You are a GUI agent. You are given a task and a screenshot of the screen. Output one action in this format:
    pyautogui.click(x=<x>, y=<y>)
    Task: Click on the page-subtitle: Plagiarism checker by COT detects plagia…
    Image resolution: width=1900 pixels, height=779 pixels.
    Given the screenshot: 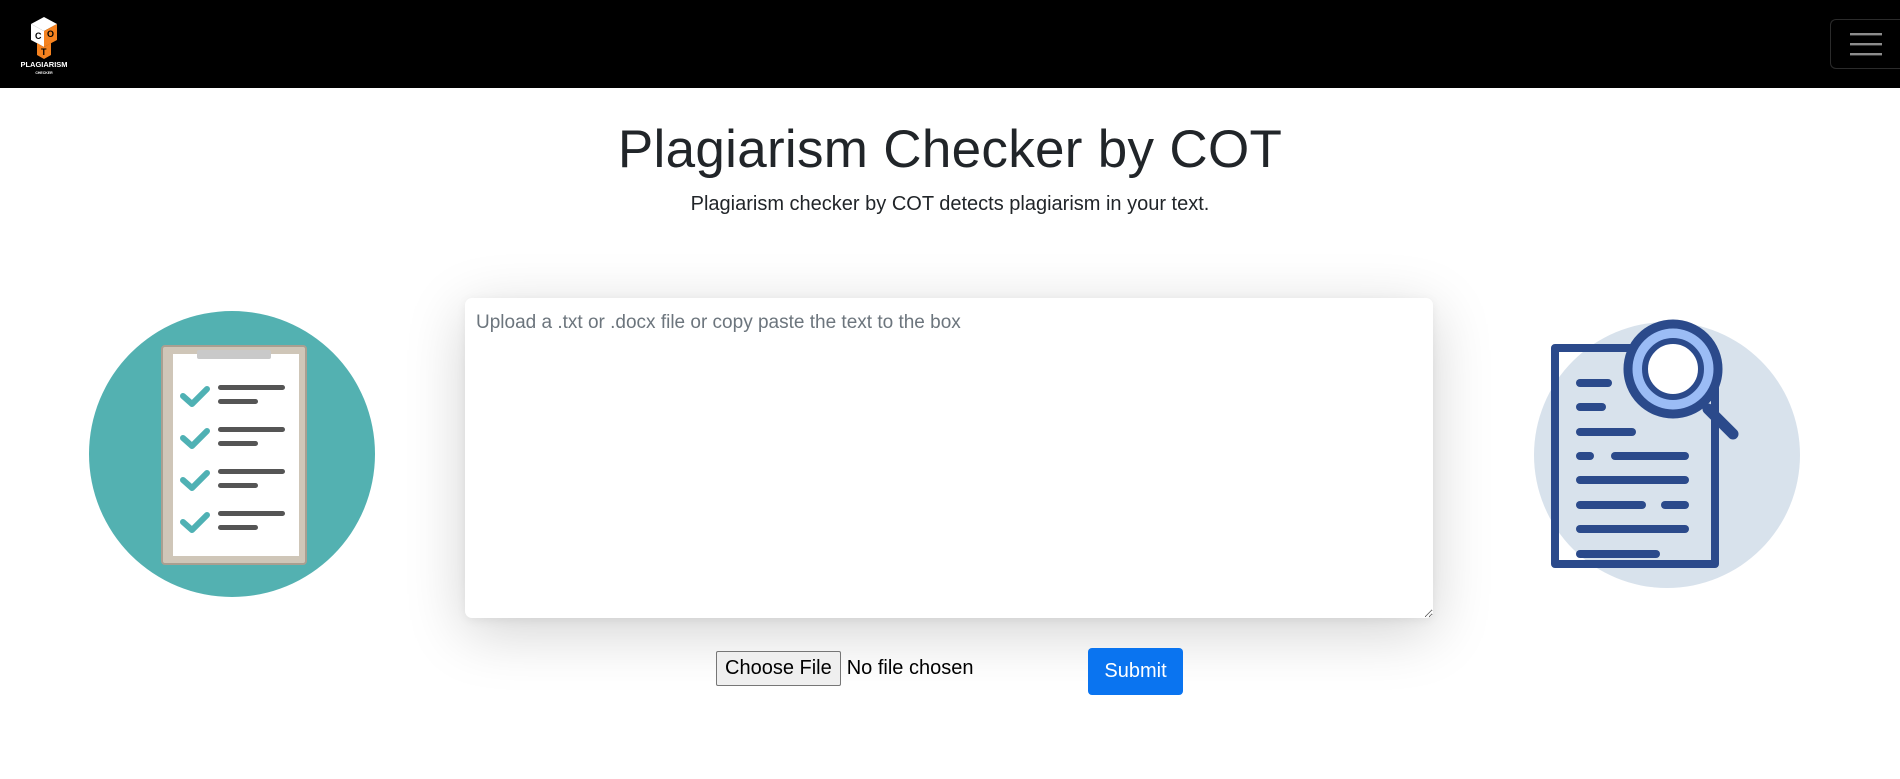 What is the action you would take?
    pyautogui.click(x=950, y=204)
    